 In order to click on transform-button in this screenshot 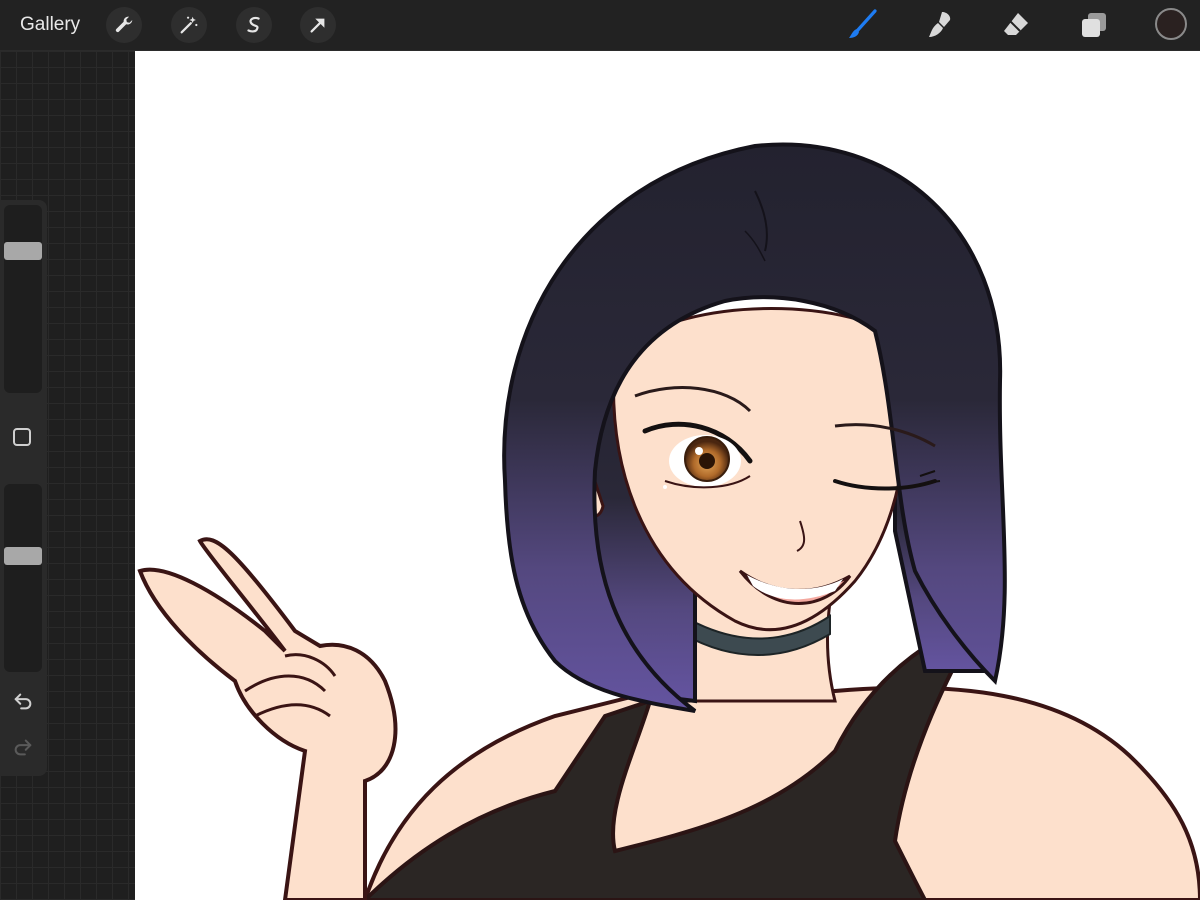, I will do `click(318, 25)`.